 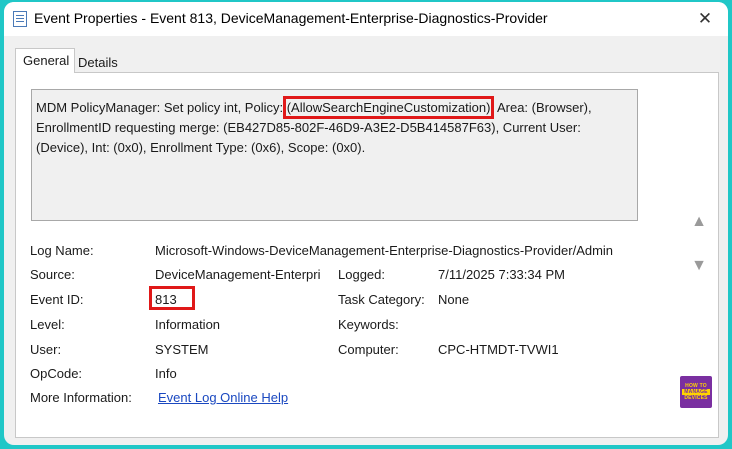 What do you see at coordinates (498, 349) in the screenshot?
I see `computer-value: CPC-HTMDT-TVWI1` at bounding box center [498, 349].